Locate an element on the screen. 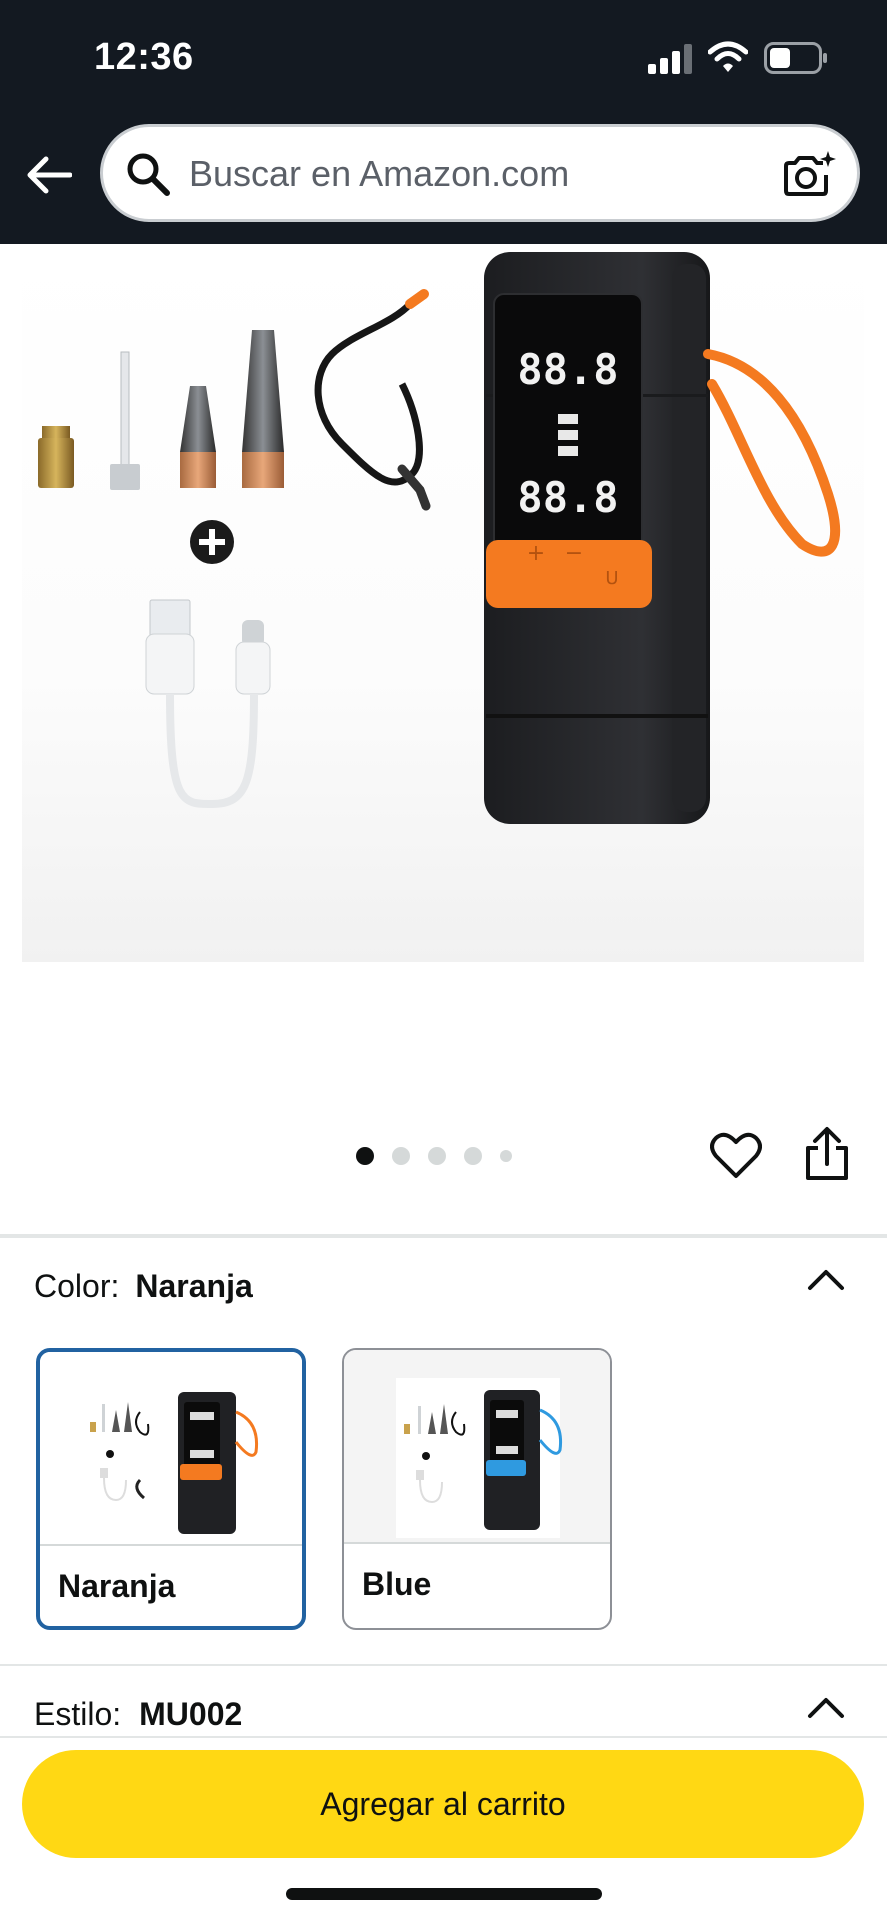 This screenshot has height=1920, width=887. style-selected-value: MU002 is located at coordinates (191, 1714).